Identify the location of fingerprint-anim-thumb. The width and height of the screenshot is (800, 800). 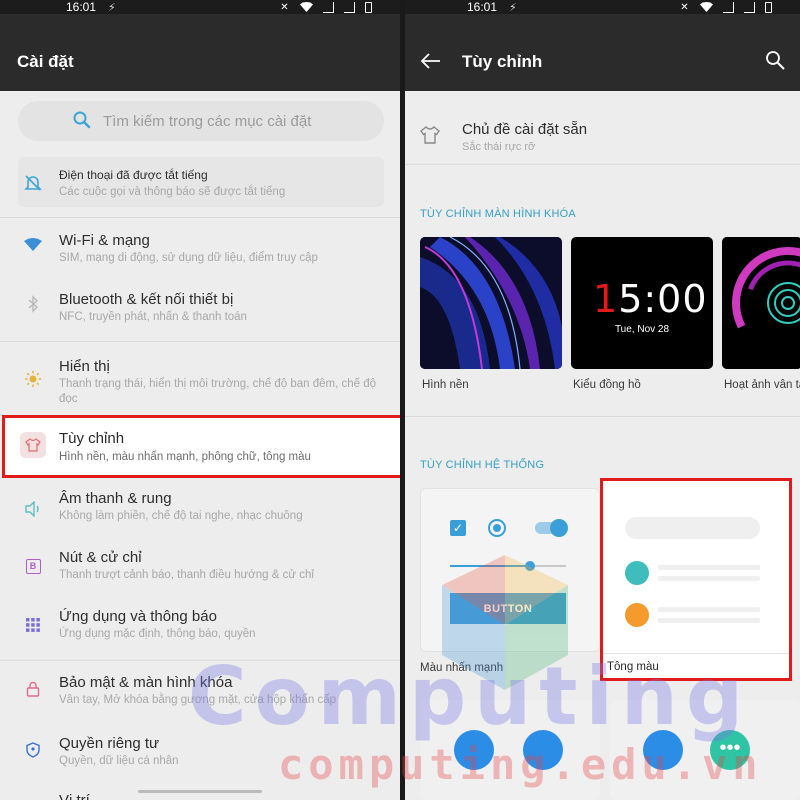
(761, 303).